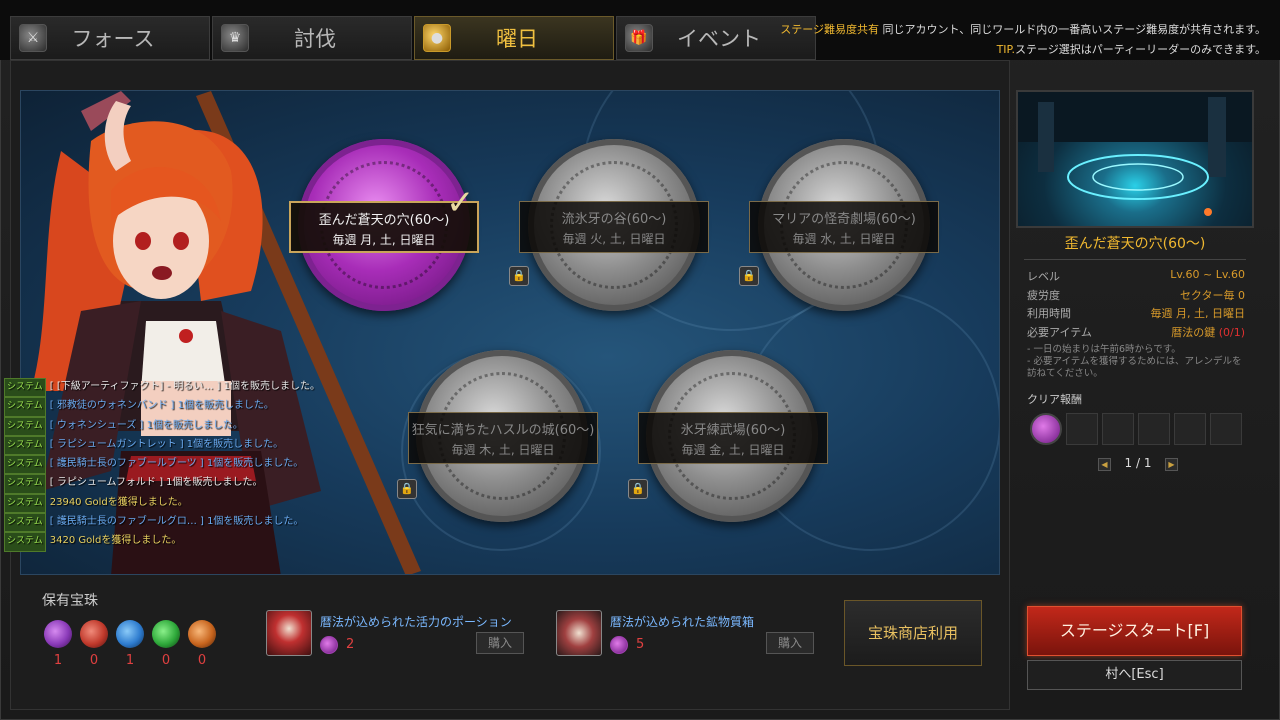  Describe the element at coordinates (70, 601) in the screenshot. I see `orbs-title: 保有宝珠` at that location.